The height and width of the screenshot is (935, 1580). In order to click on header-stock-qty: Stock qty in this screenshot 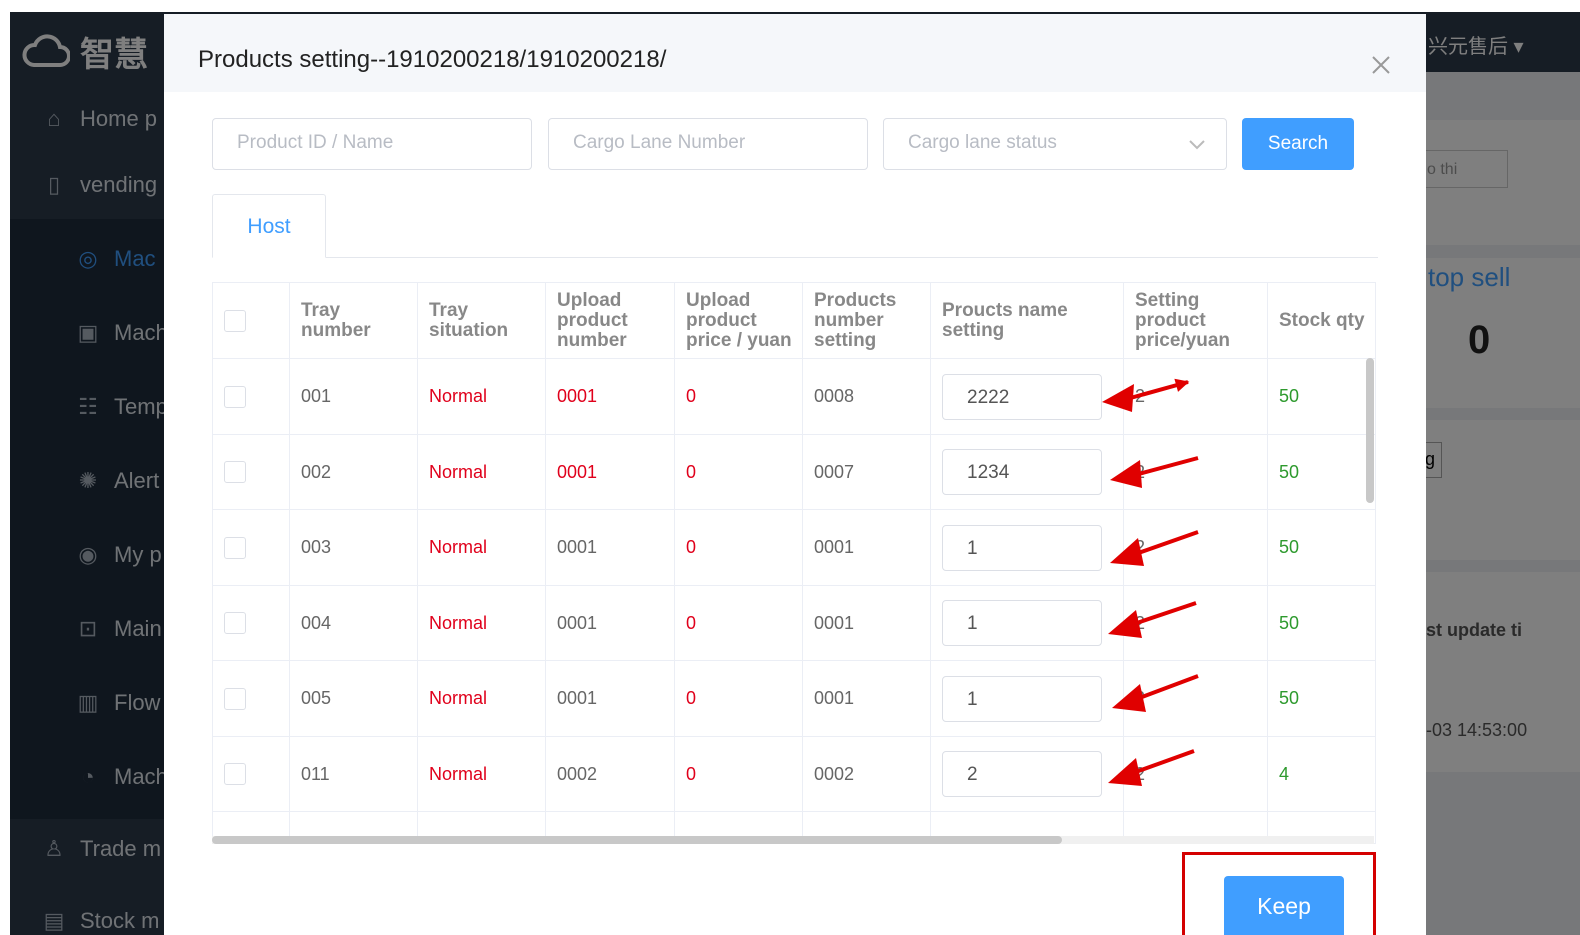, I will do `click(1321, 320)`.